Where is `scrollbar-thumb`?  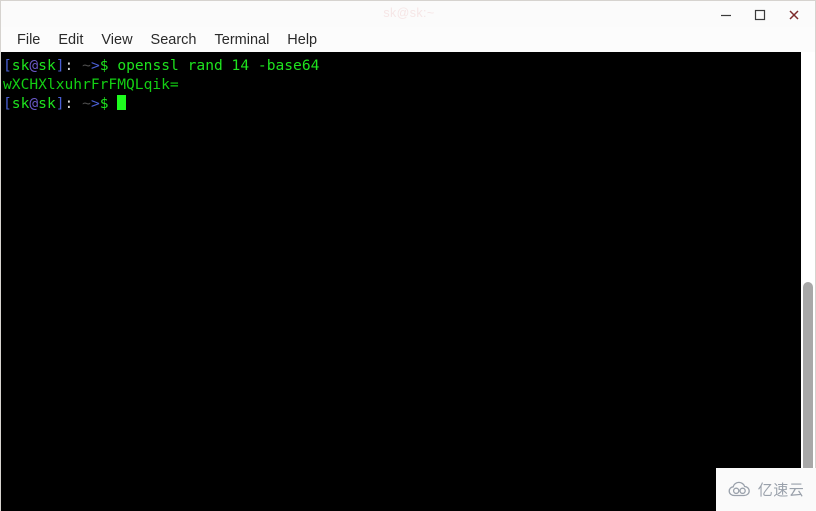 scrollbar-thumb is located at coordinates (808, 380).